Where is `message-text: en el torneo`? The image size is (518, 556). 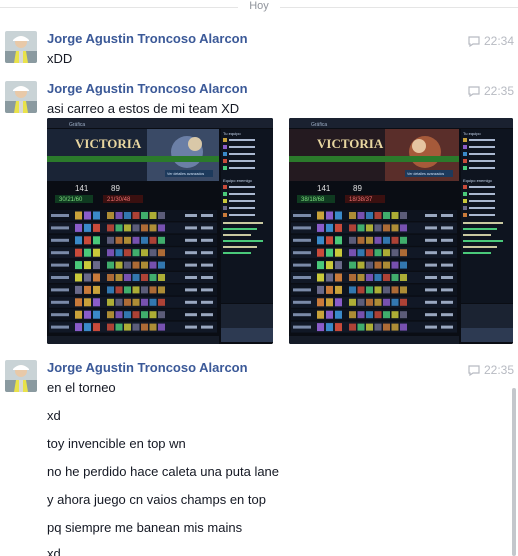
message-text: en el torneo is located at coordinates (81, 387).